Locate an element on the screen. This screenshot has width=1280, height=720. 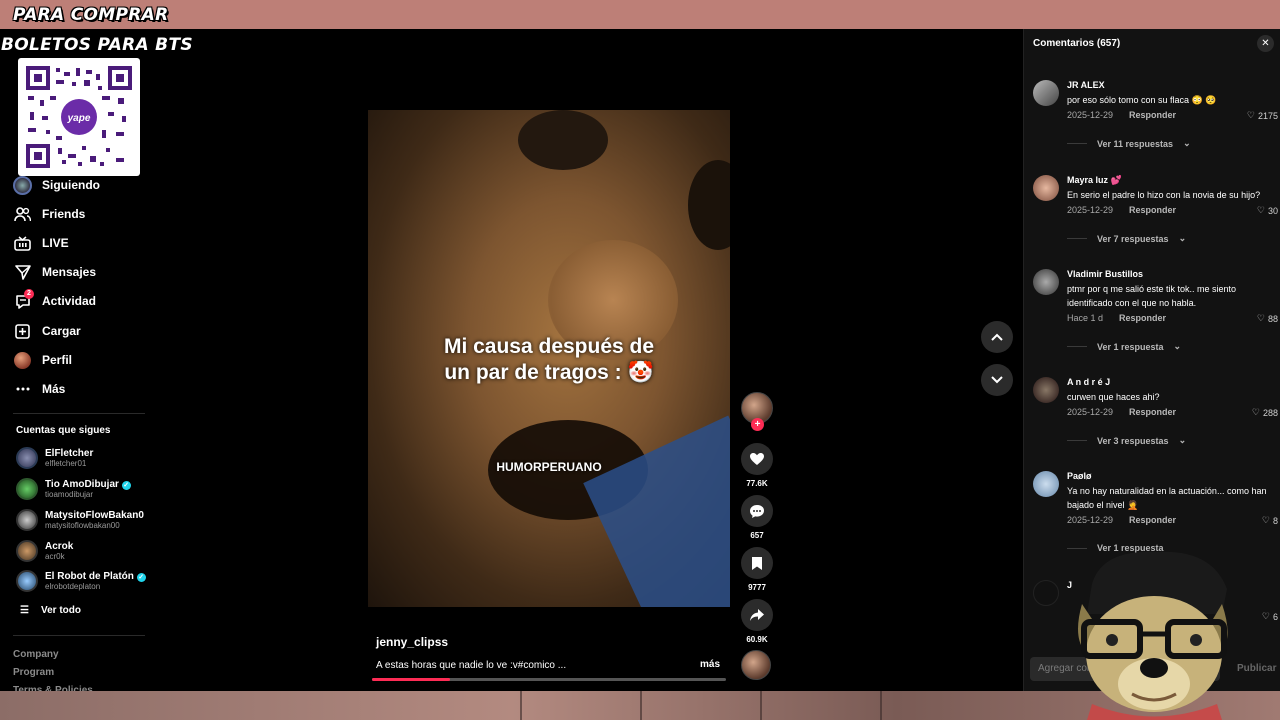
chevron-down-icon: ⌄ is located at coordinates (1182, 238).